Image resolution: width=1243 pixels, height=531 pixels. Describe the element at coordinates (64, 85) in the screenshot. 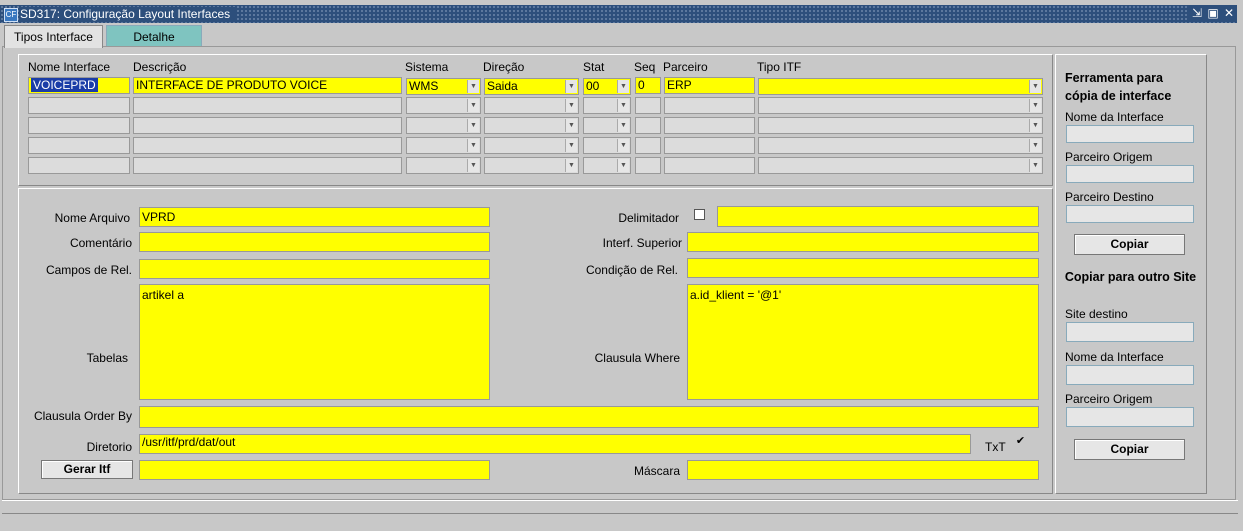

I see `row1-nome-value: VOICEPRD` at that location.